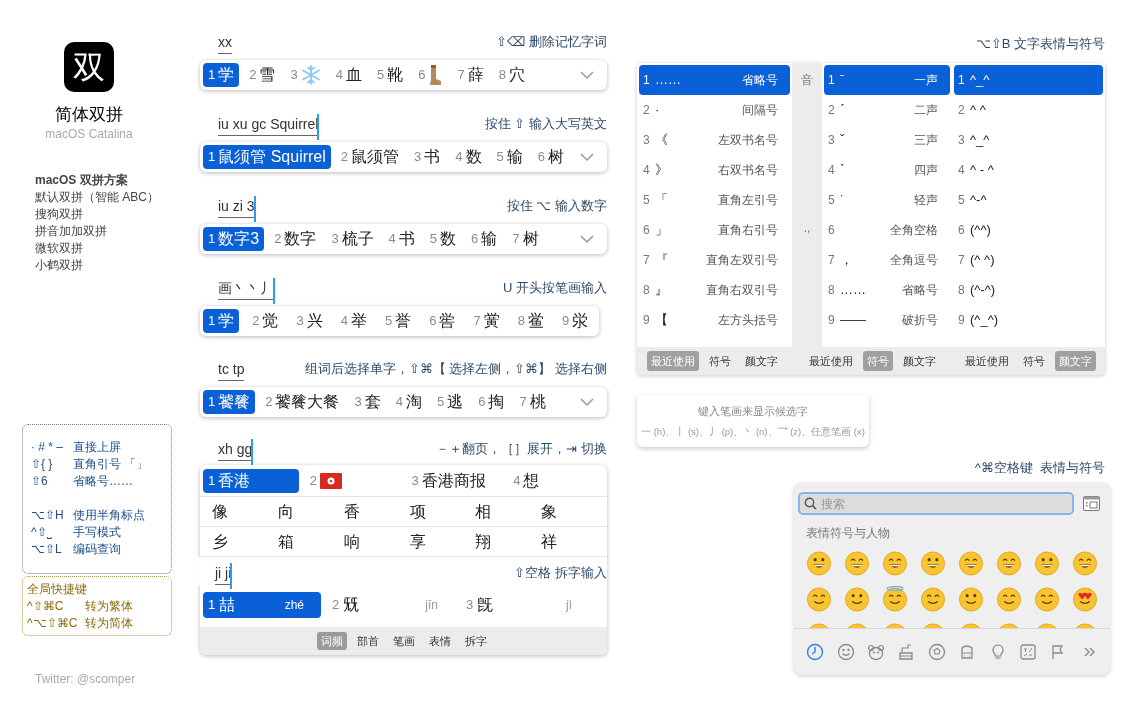  What do you see at coordinates (302, 402) in the screenshot?
I see `candidate: 2 饕餮大餐` at bounding box center [302, 402].